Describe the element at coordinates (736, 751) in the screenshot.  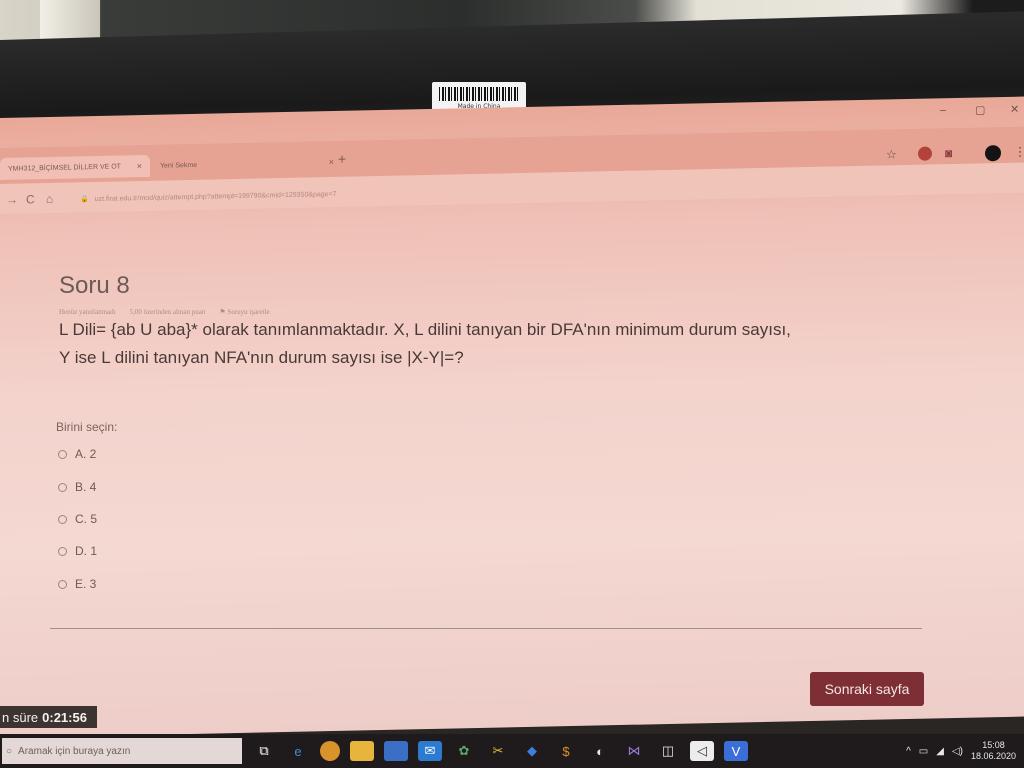
I see `app-icon: V` at that location.